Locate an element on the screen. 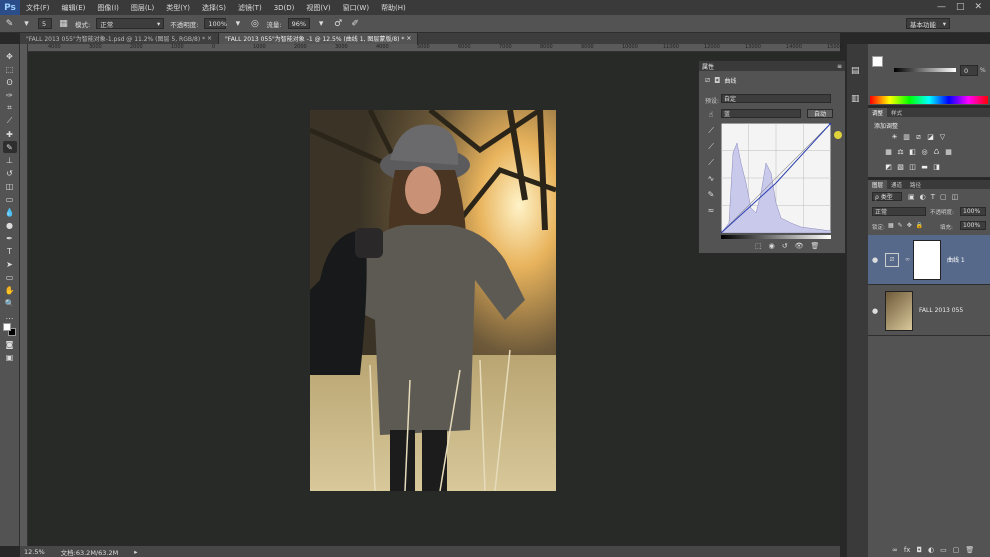  color-swatches is located at coordinates (10, 330).